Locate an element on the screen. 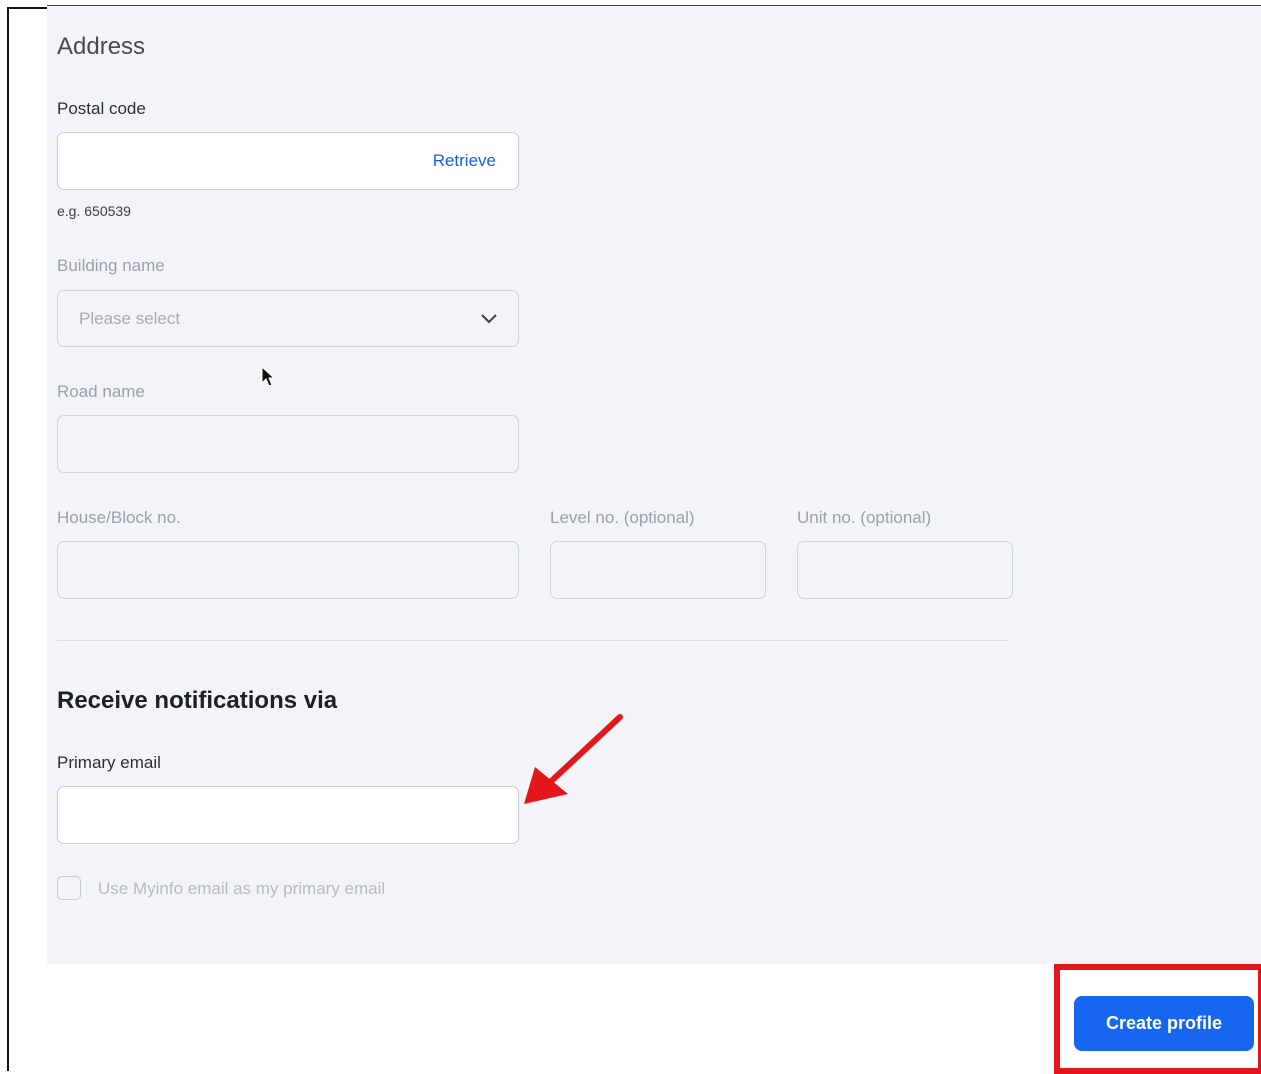 The height and width of the screenshot is (1074, 1261). house-block-label: House/Block no. is located at coordinates (119, 517).